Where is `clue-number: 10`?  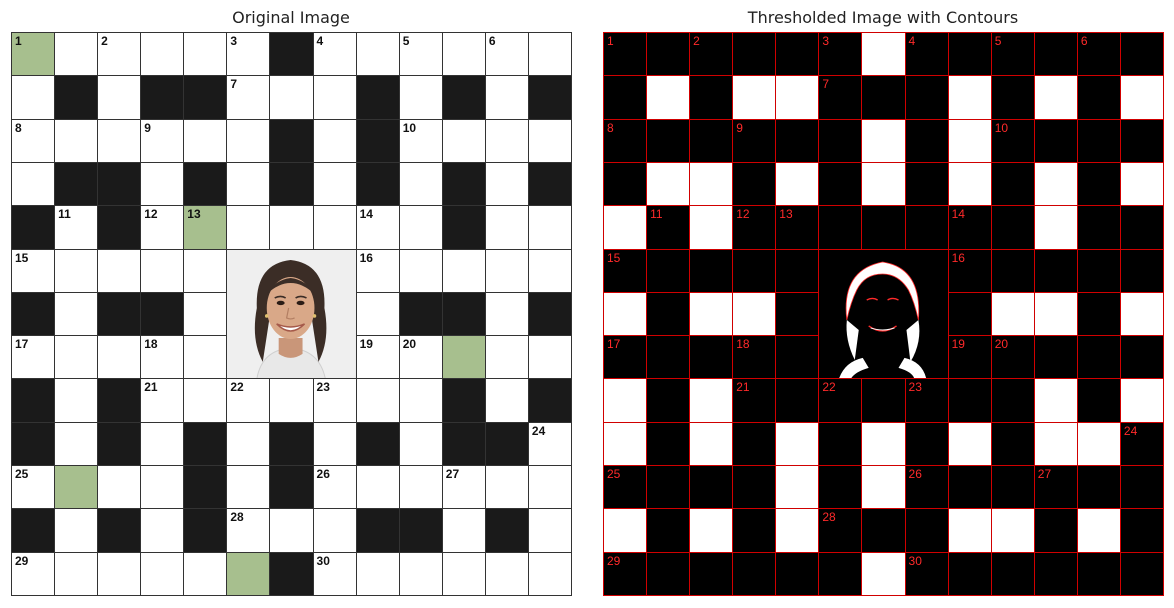
clue-number: 10 is located at coordinates (1001, 127).